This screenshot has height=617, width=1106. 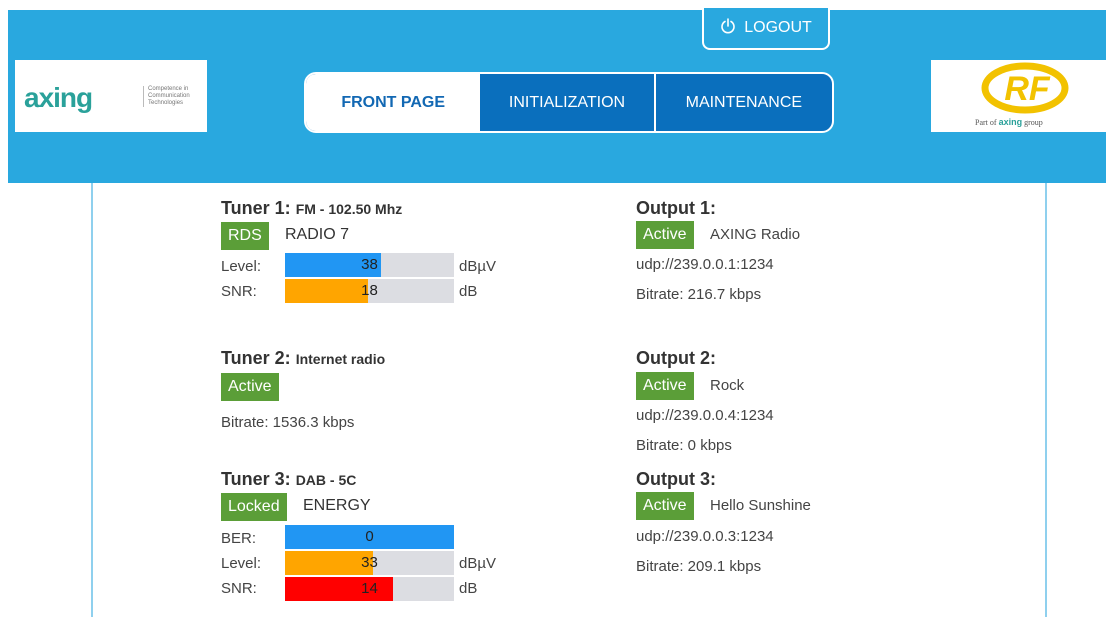 What do you see at coordinates (176, 96) in the screenshot?
I see `axing-tagline: Competence in Communication Technologies` at bounding box center [176, 96].